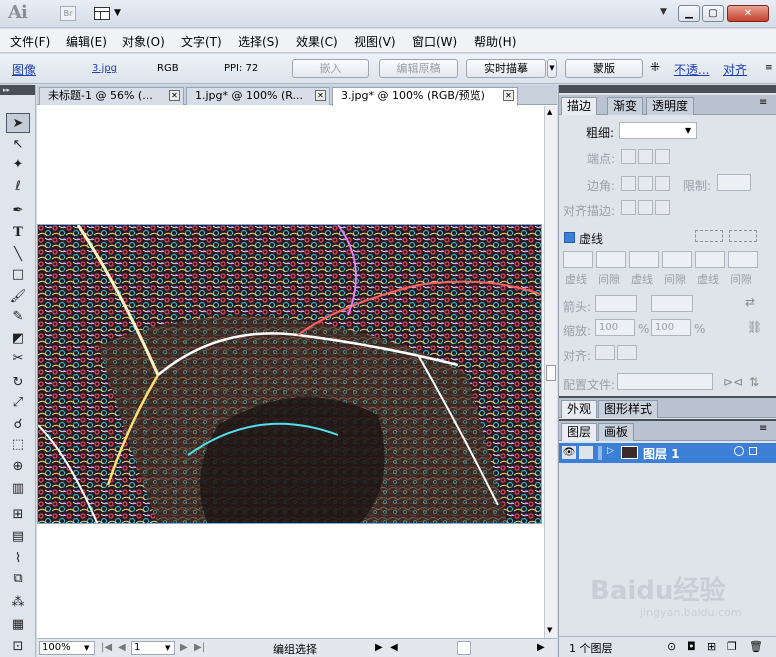 Image resolution: width=776 pixels, height=657 pixels. What do you see at coordinates (379, 647) in the screenshot?
I see `status-menu-icon: ▶` at bounding box center [379, 647].